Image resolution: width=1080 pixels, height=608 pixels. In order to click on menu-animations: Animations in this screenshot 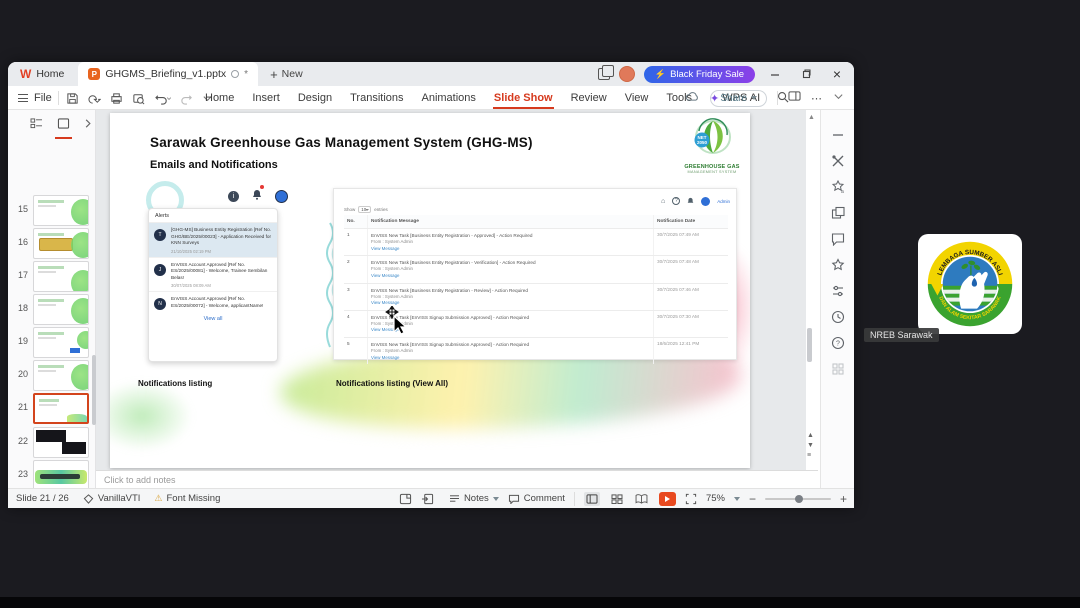, I will do `click(449, 98)`.